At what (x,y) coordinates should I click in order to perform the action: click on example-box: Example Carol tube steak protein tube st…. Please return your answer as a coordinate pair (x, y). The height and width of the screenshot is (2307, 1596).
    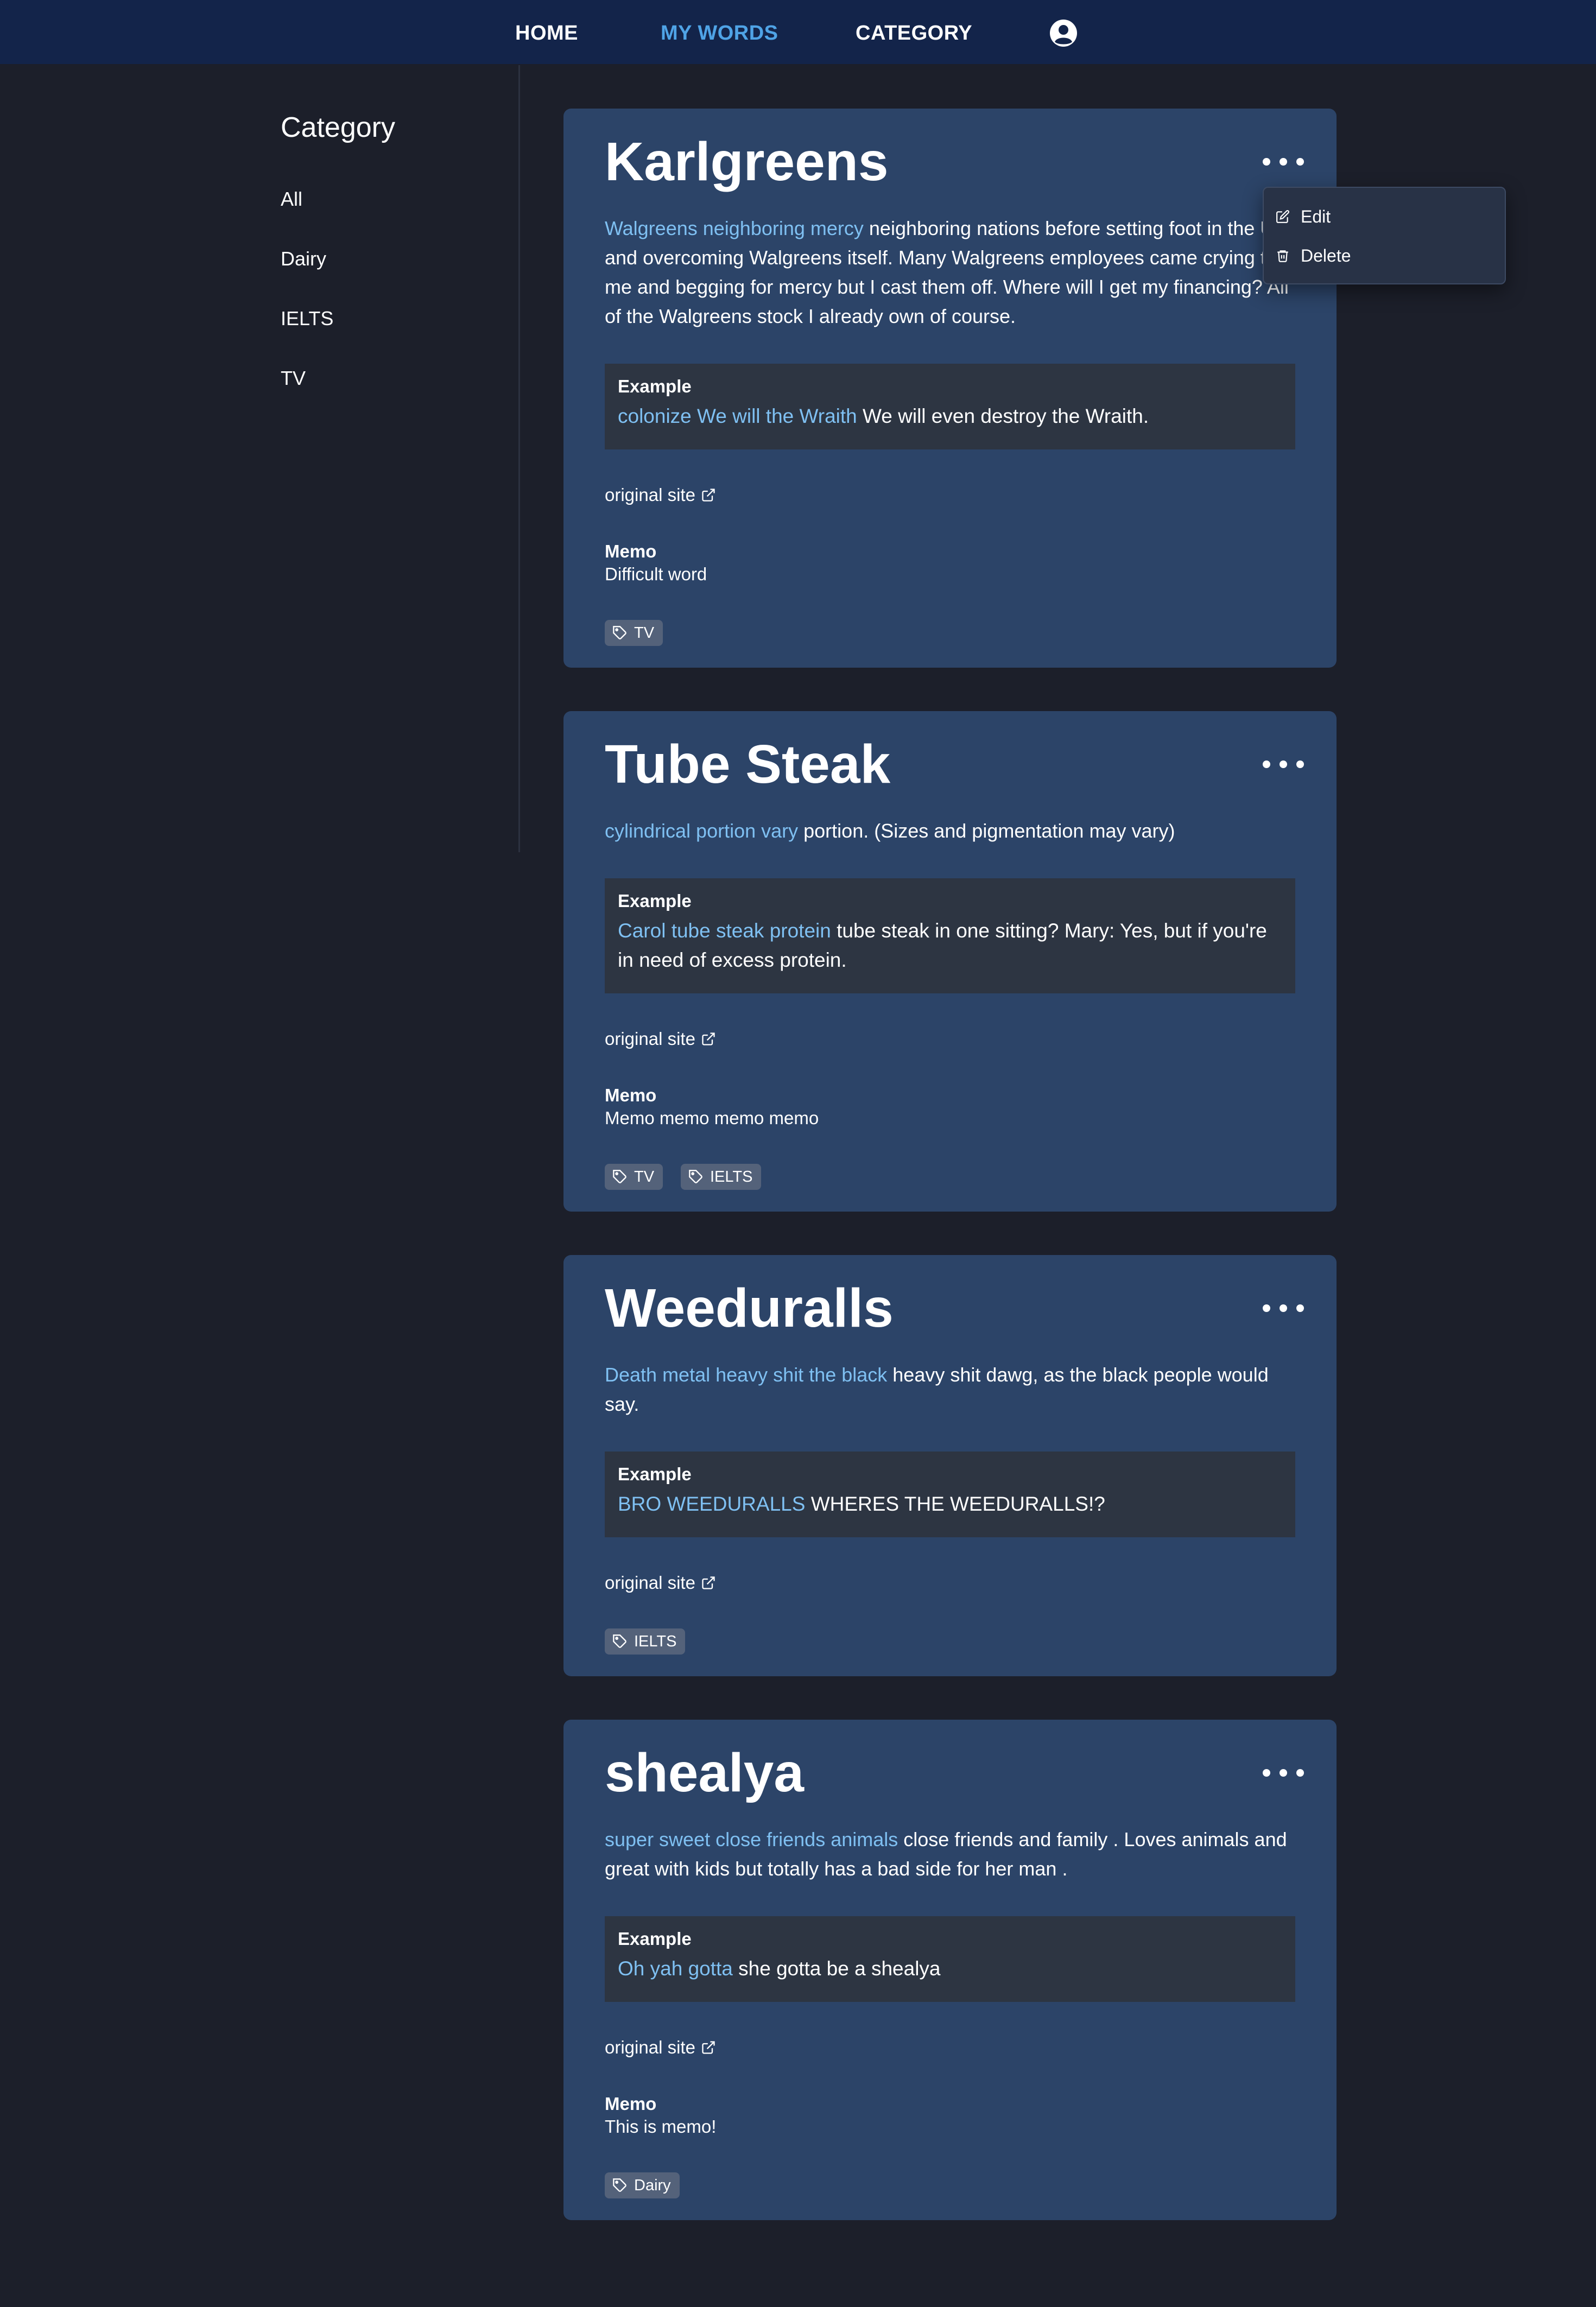
    Looking at the image, I should click on (950, 936).